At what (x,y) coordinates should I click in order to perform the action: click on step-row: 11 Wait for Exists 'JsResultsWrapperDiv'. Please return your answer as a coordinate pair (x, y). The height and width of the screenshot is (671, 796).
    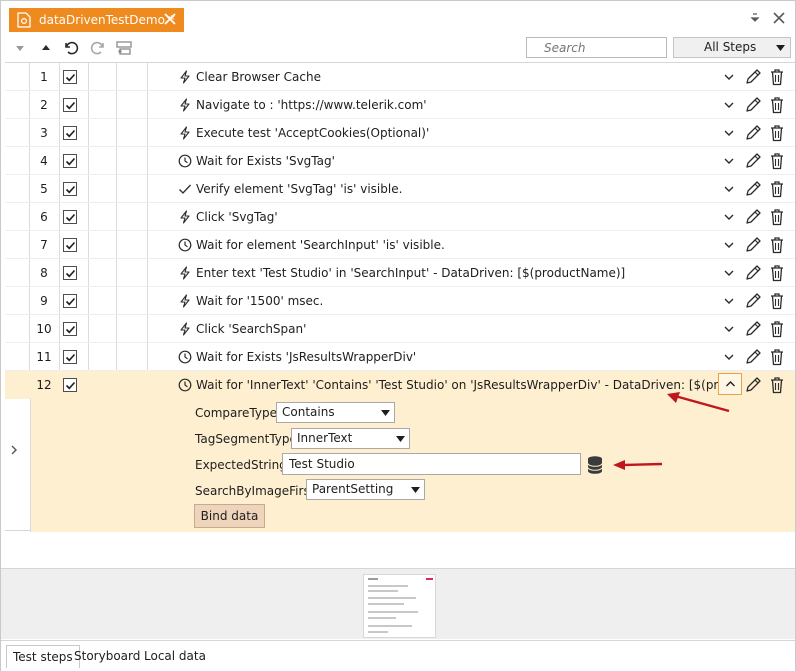
    Looking at the image, I should click on (400, 357).